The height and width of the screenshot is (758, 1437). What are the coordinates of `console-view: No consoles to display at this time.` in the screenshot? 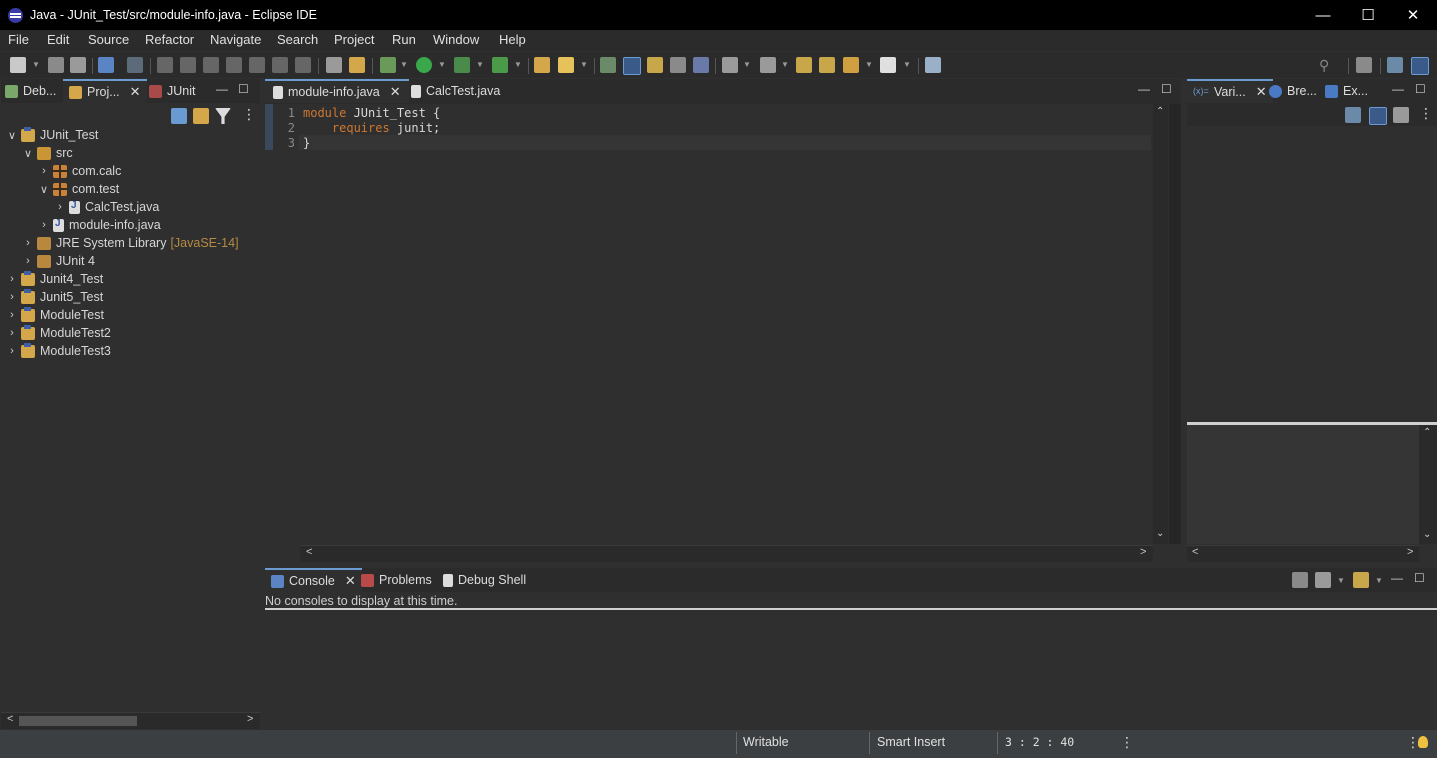 It's located at (851, 660).